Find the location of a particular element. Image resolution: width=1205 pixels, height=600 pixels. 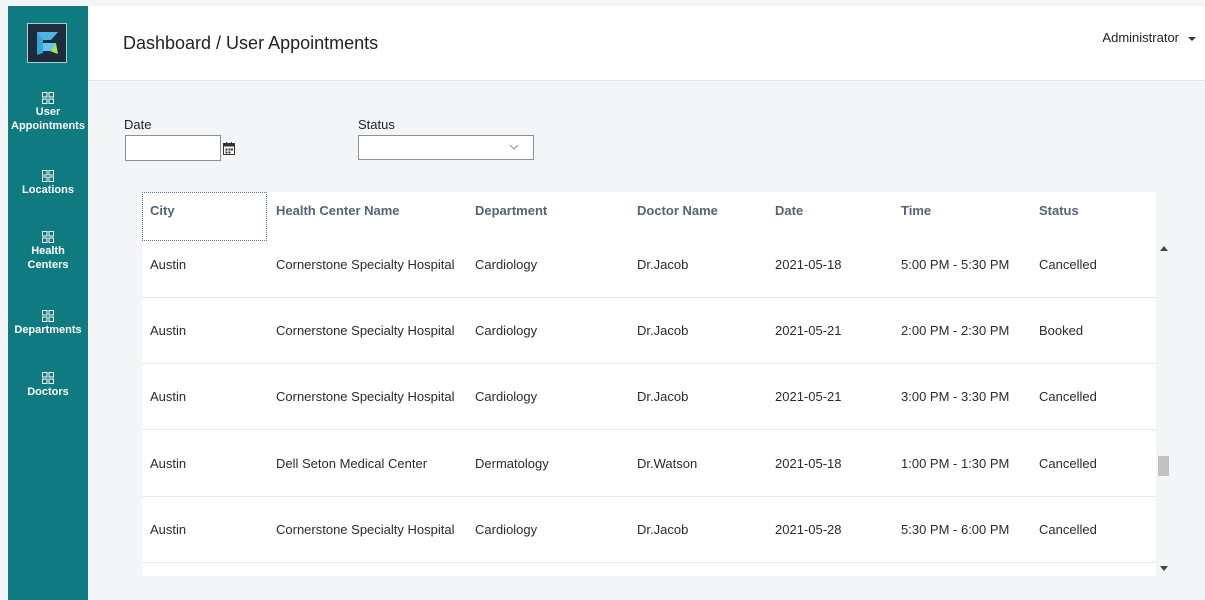

sidebar-item-user-appointments: User Appointments is located at coordinates (48, 112).